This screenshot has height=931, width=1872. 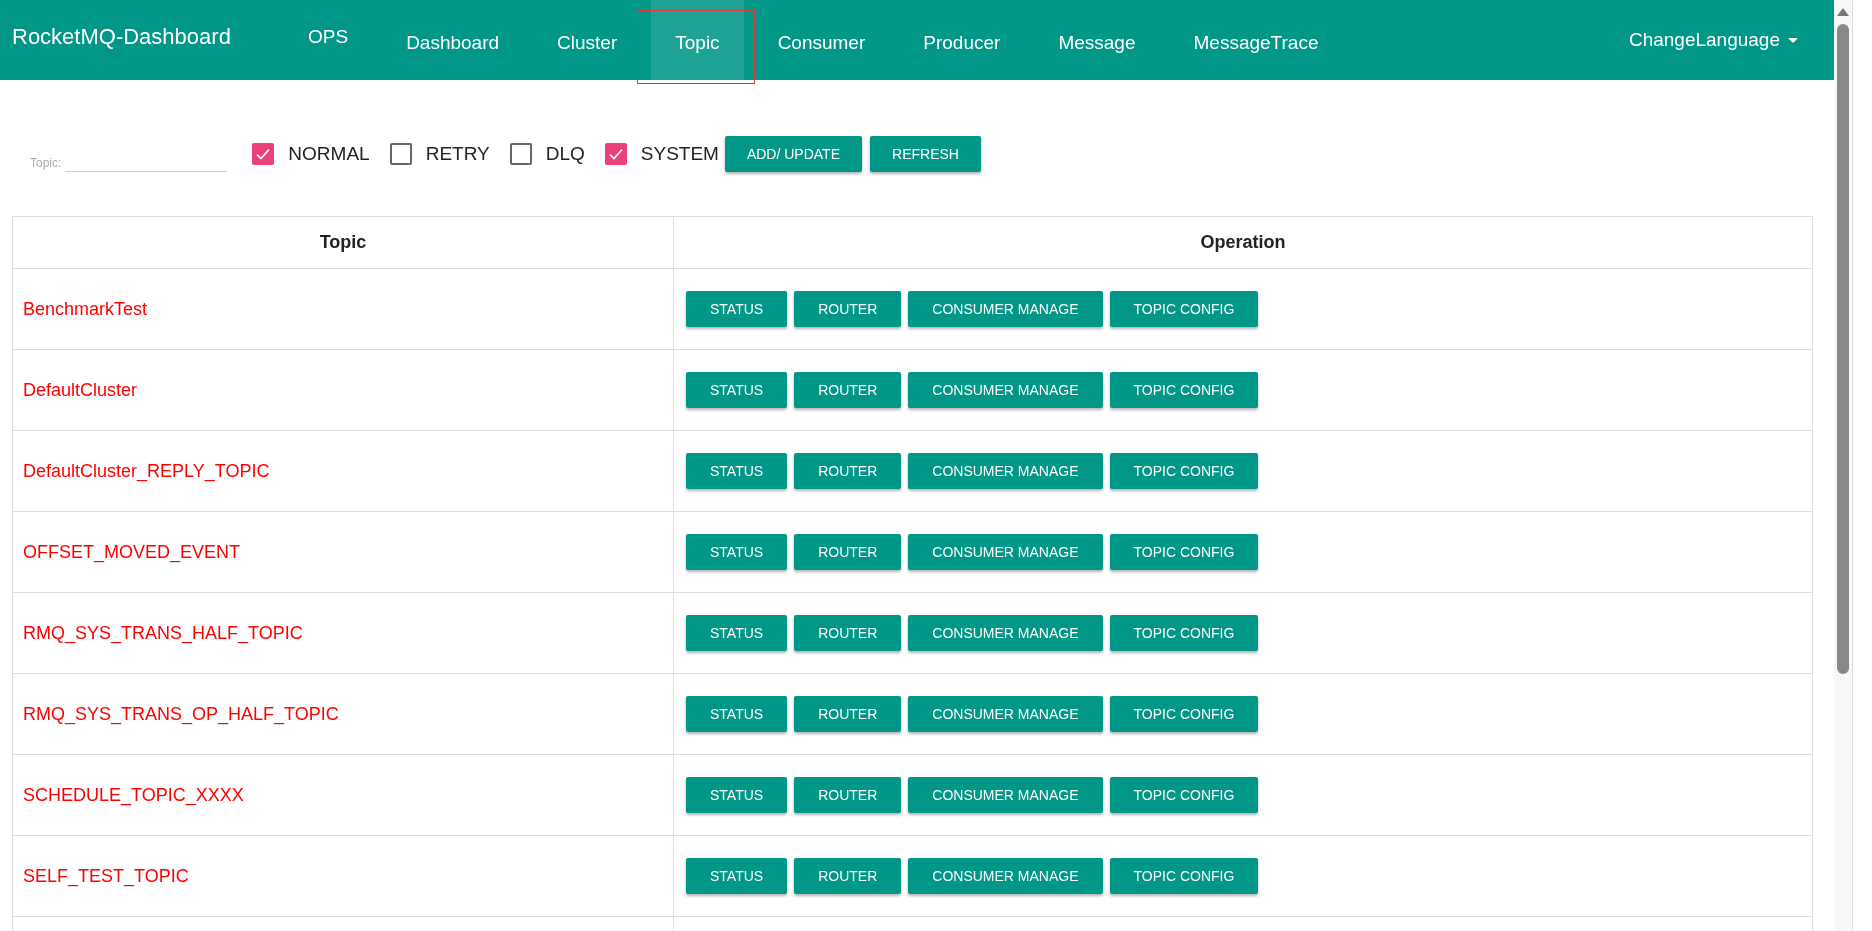 I want to click on topic-name: RMQ_SYS_TRANS_HALF_TOPIC, so click(x=163, y=632).